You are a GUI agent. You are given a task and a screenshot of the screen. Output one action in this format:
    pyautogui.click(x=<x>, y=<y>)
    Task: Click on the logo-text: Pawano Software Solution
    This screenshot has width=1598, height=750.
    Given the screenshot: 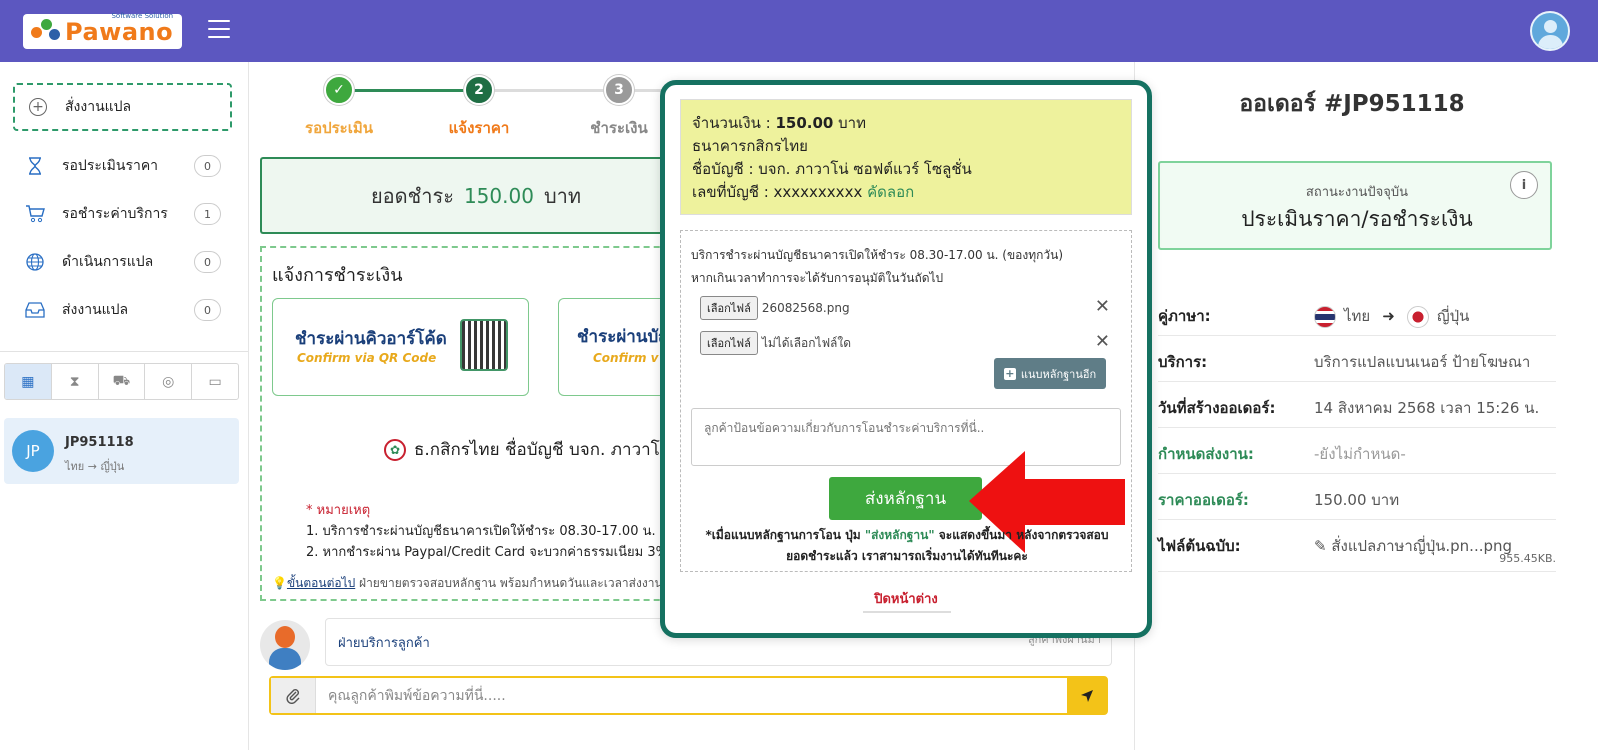 What is the action you would take?
    pyautogui.click(x=119, y=28)
    